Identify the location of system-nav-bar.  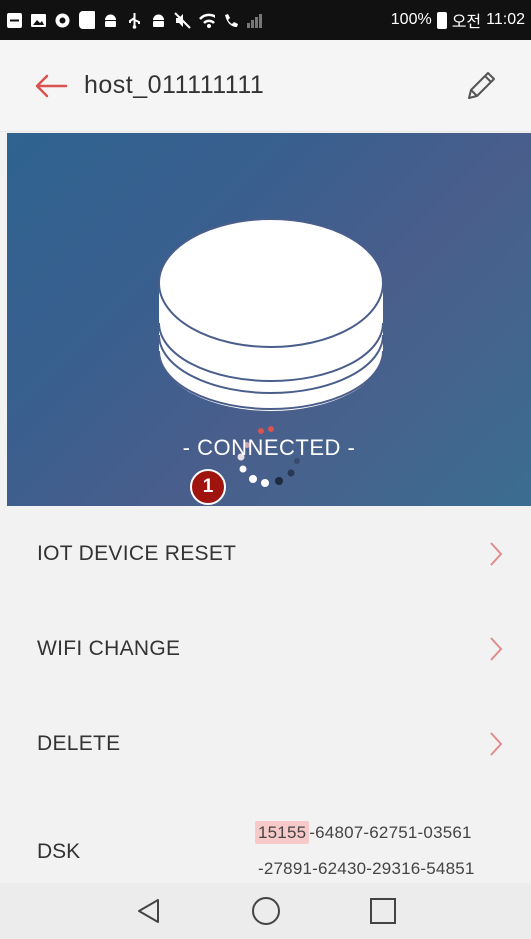
(265, 911).